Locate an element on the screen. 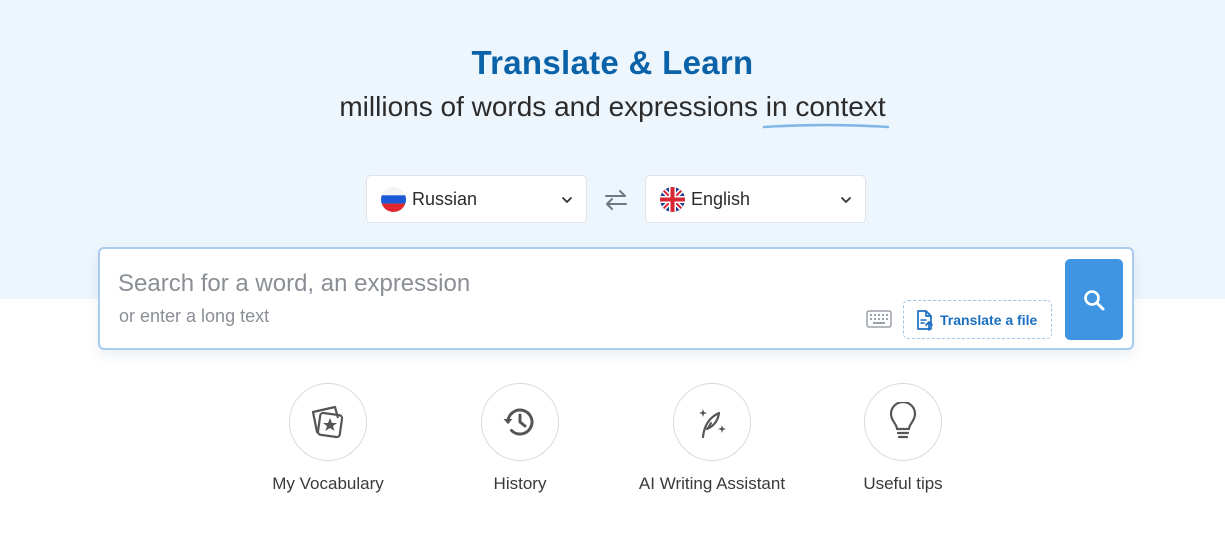  feature-label: History is located at coordinates (520, 483).